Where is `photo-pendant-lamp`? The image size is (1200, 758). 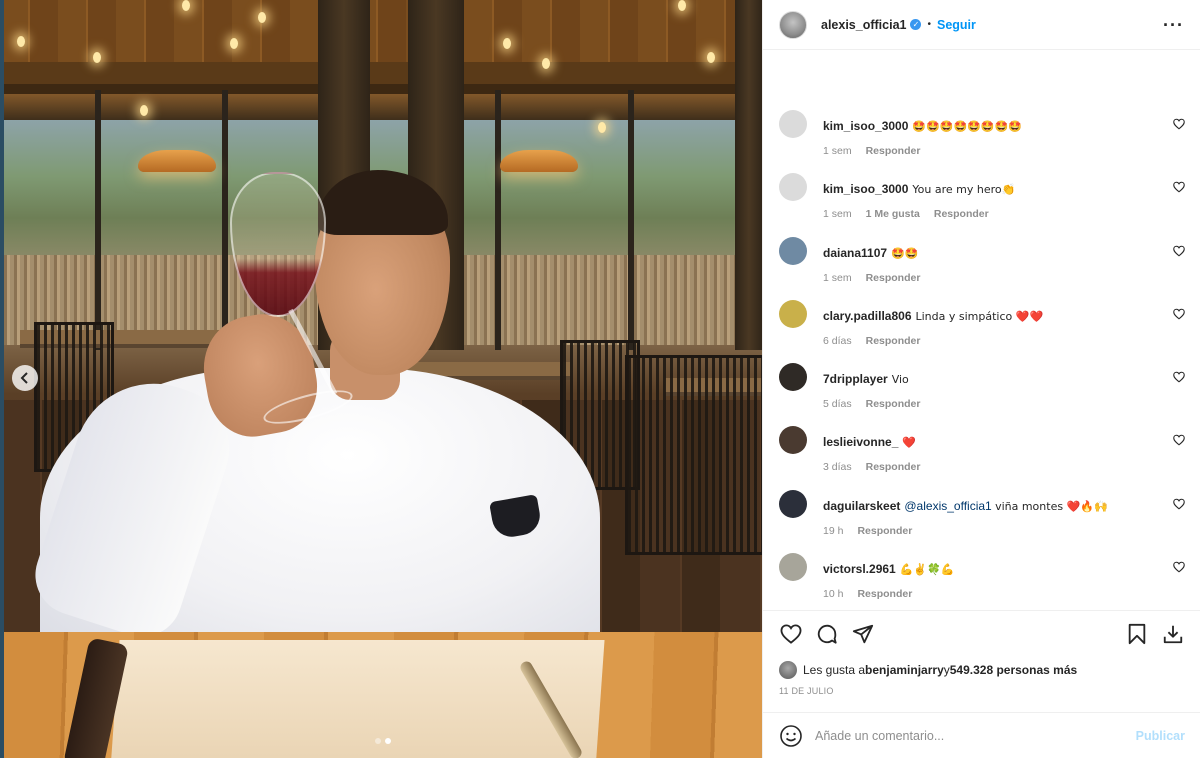 photo-pendant-lamp is located at coordinates (177, 161).